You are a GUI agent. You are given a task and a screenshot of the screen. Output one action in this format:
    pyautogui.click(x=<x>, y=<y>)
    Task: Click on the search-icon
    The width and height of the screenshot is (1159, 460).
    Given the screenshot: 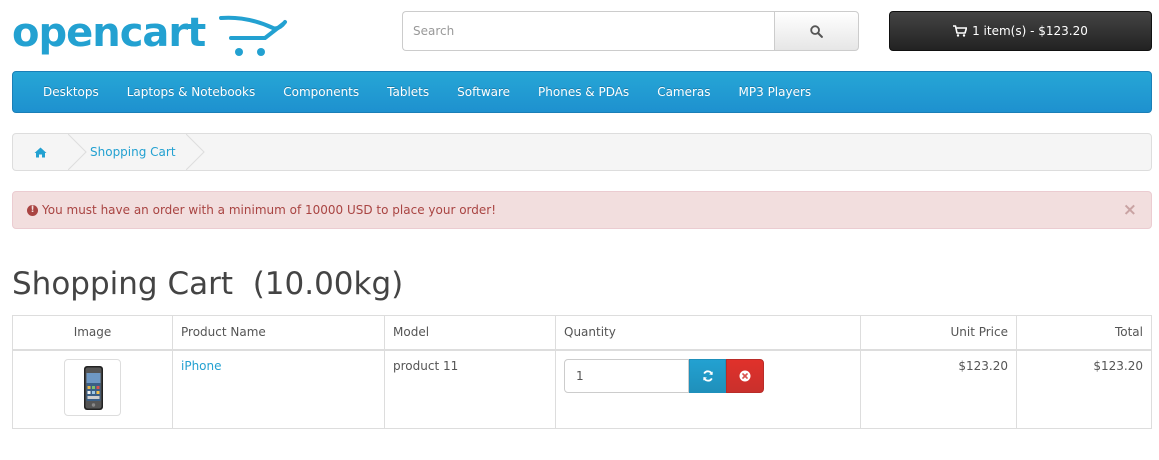 What is the action you would take?
    pyautogui.click(x=816, y=31)
    